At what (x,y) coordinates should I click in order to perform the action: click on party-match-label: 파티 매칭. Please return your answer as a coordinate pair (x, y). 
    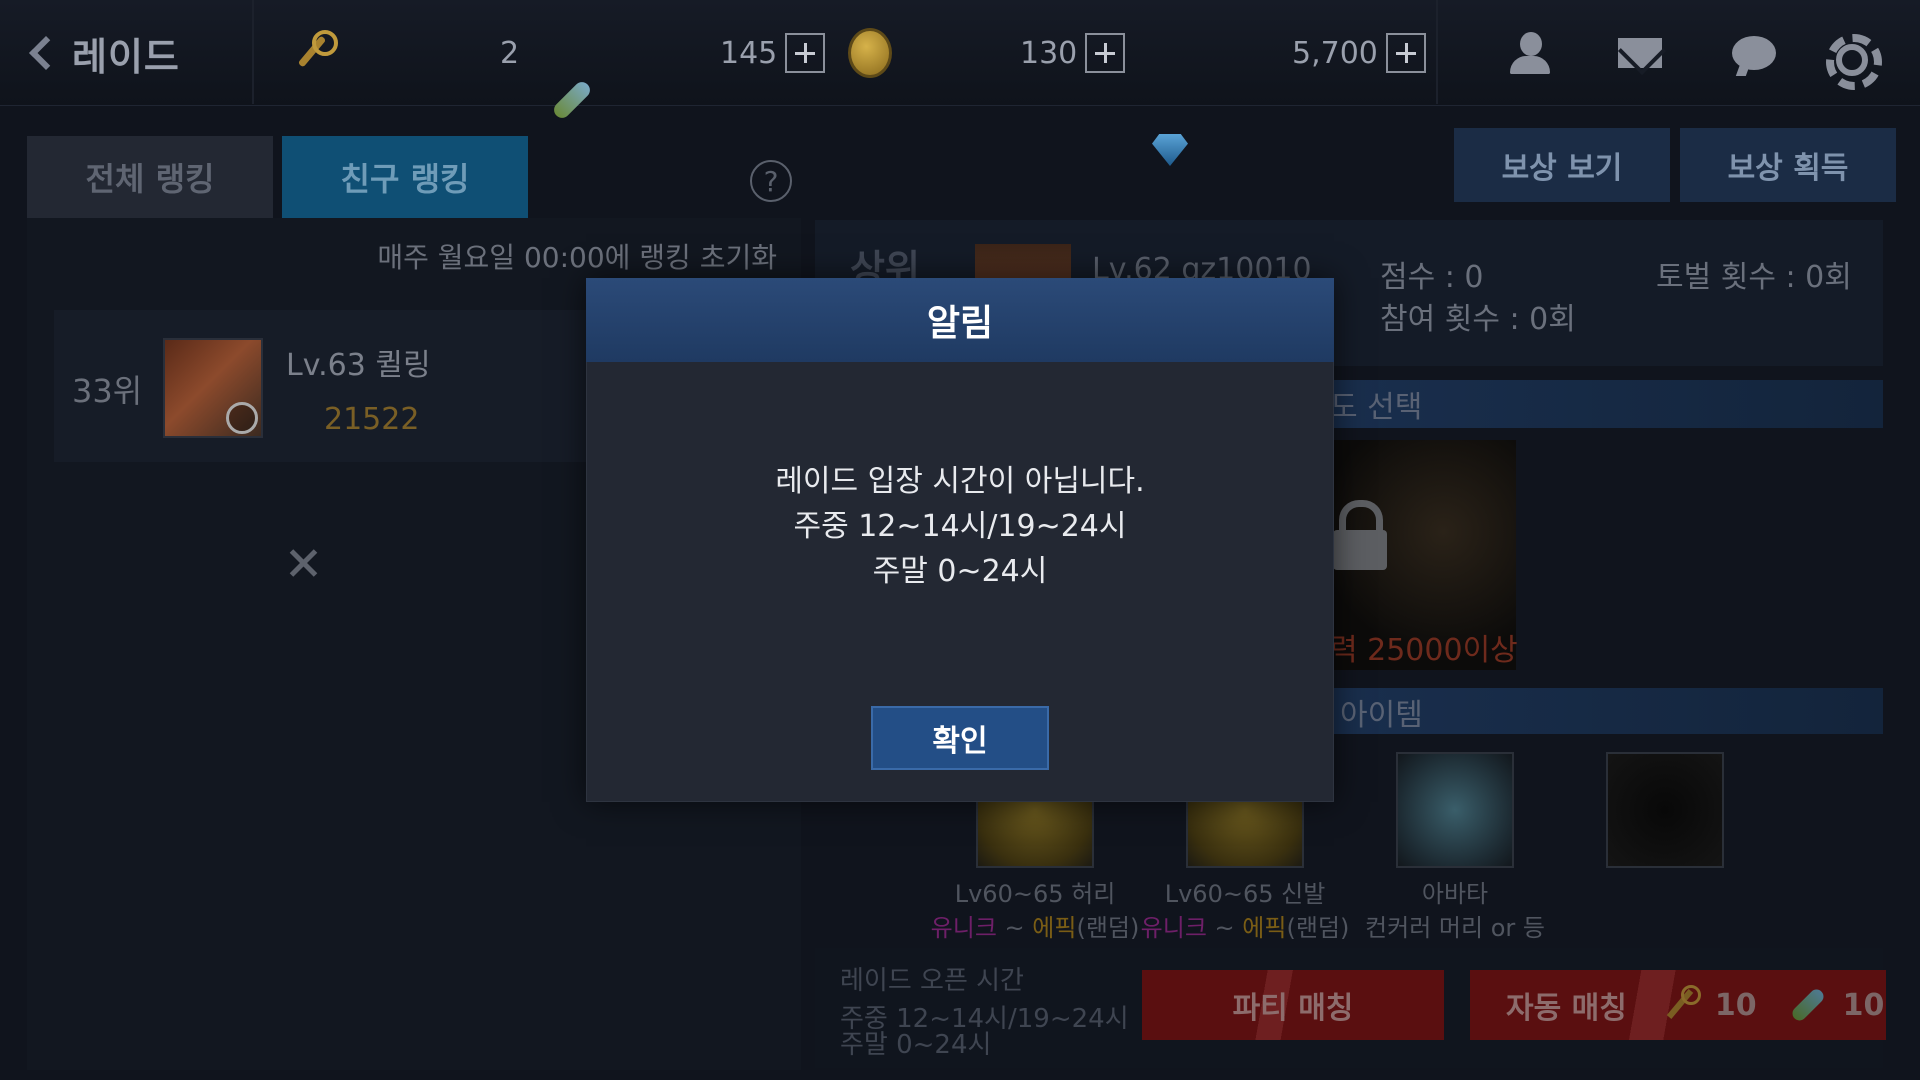
    Looking at the image, I should click on (1293, 1008).